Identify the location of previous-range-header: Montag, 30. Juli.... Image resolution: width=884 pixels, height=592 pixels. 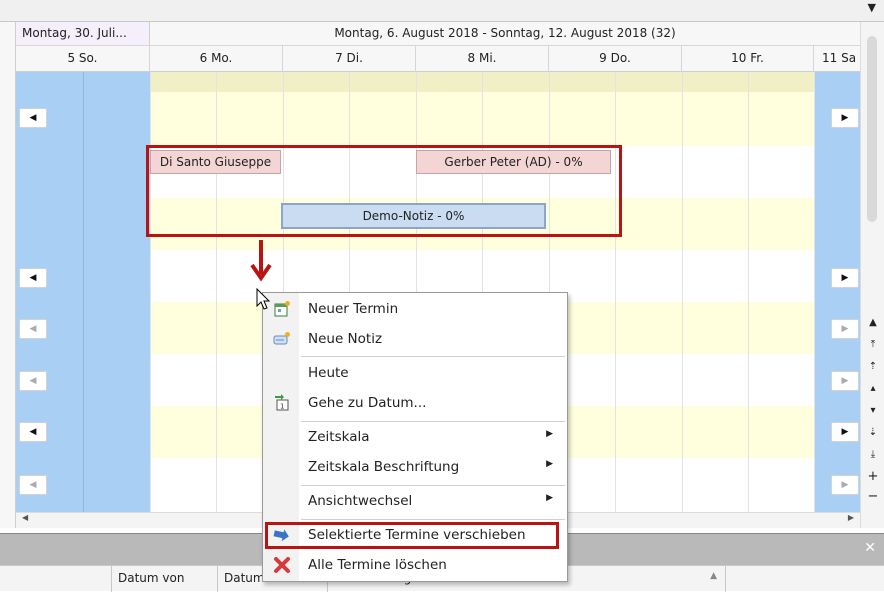
(83, 34).